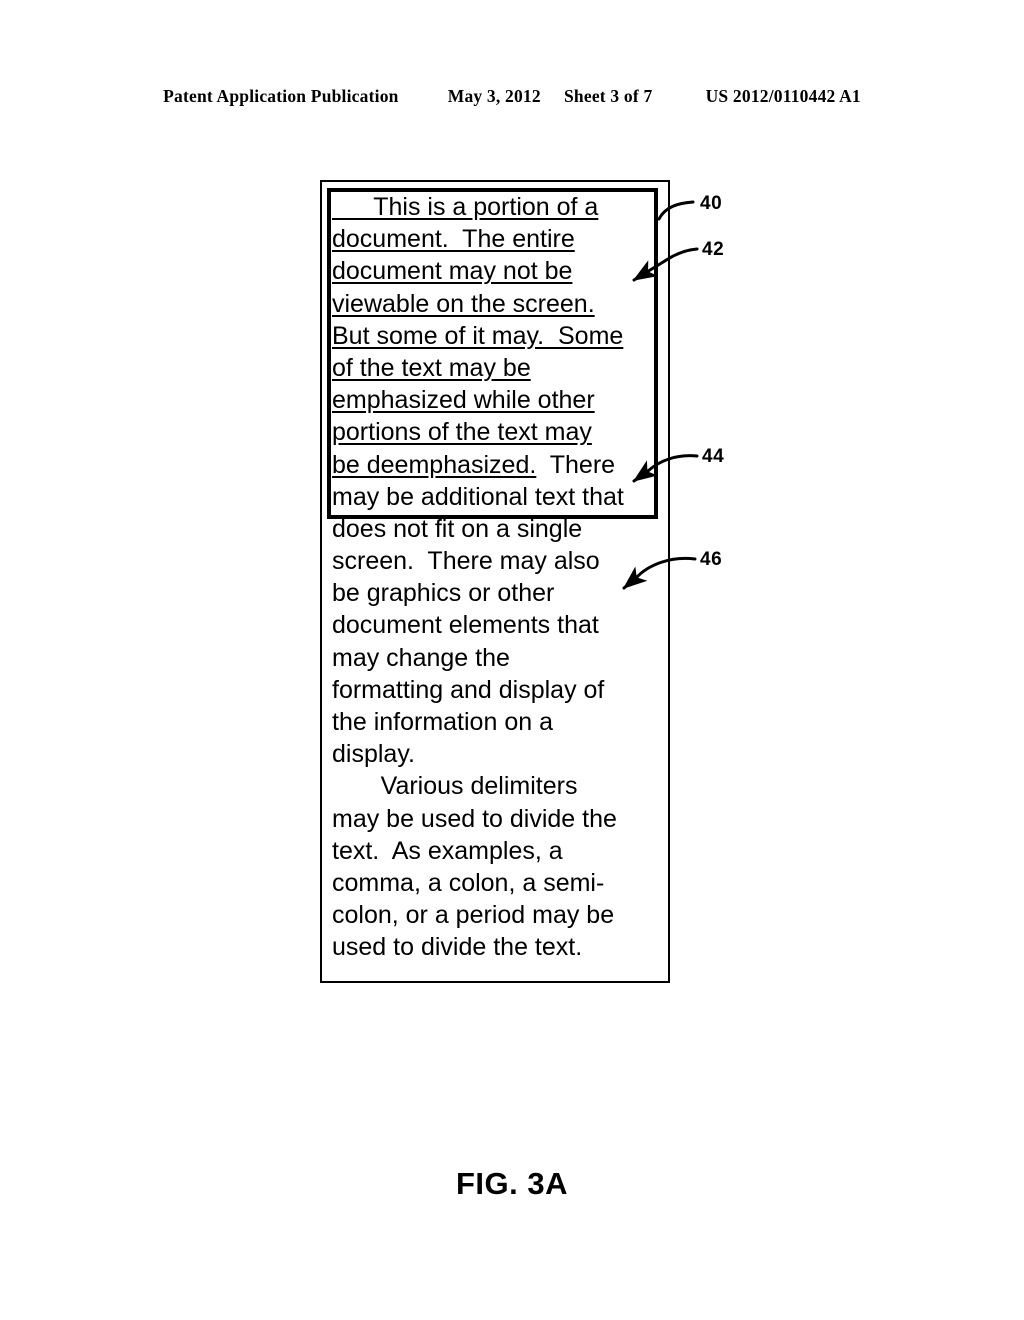 This screenshot has height=1320, width=1024. What do you see at coordinates (457, 528) in the screenshot?
I see `document-text-line: does not fit on a single` at bounding box center [457, 528].